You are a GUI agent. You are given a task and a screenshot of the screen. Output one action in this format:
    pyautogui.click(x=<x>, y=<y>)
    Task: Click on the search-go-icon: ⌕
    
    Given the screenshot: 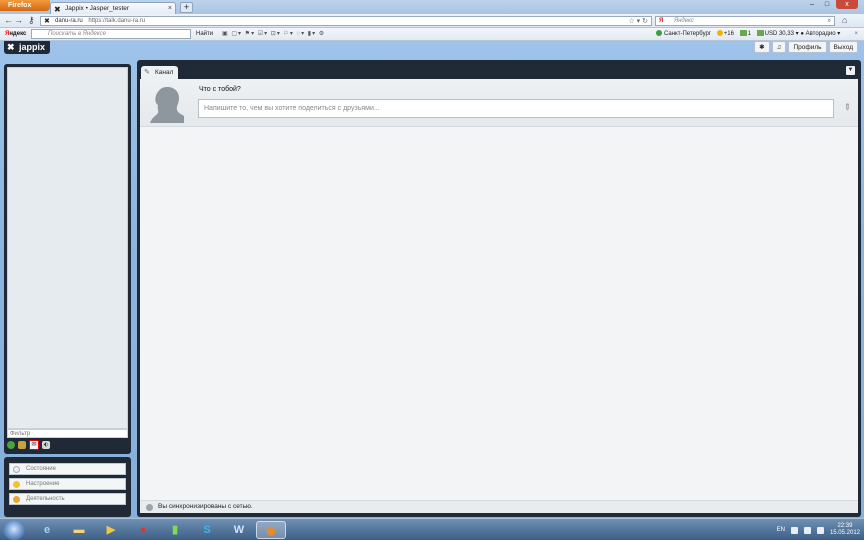 What is the action you would take?
    pyautogui.click(x=829, y=21)
    